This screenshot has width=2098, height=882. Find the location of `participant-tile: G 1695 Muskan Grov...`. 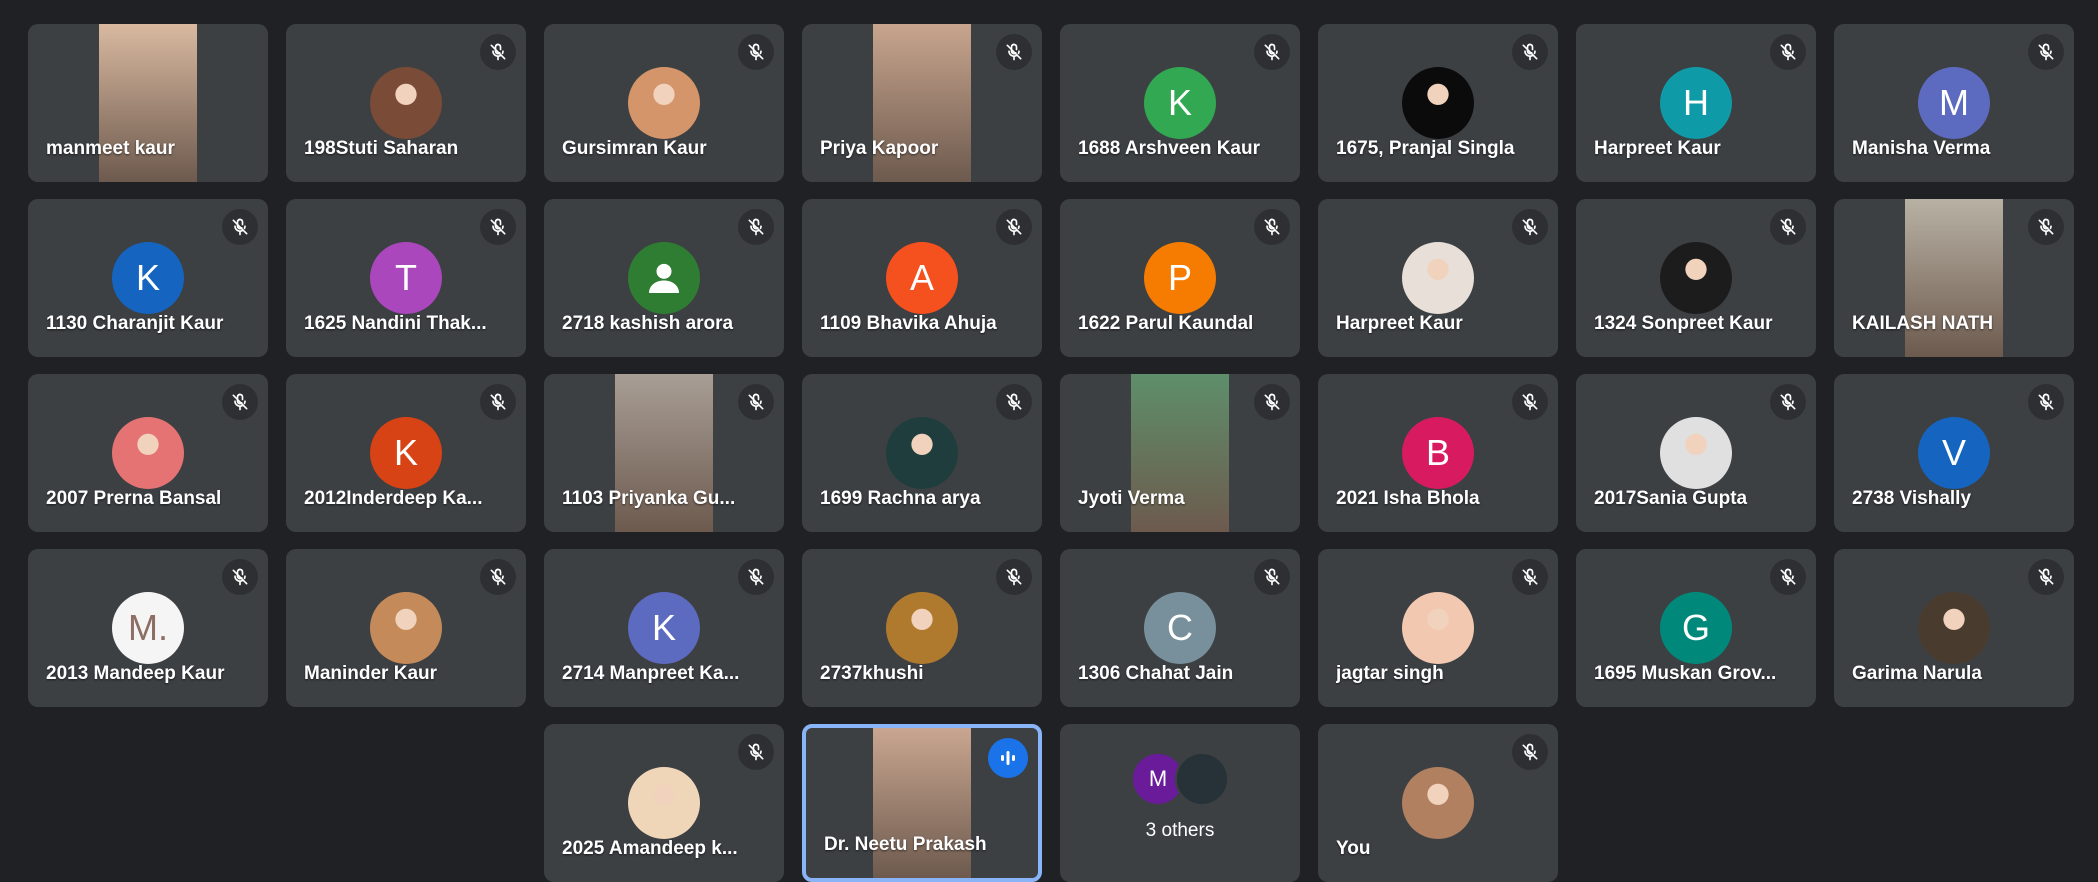

participant-tile: G 1695 Muskan Grov... is located at coordinates (1696, 628).